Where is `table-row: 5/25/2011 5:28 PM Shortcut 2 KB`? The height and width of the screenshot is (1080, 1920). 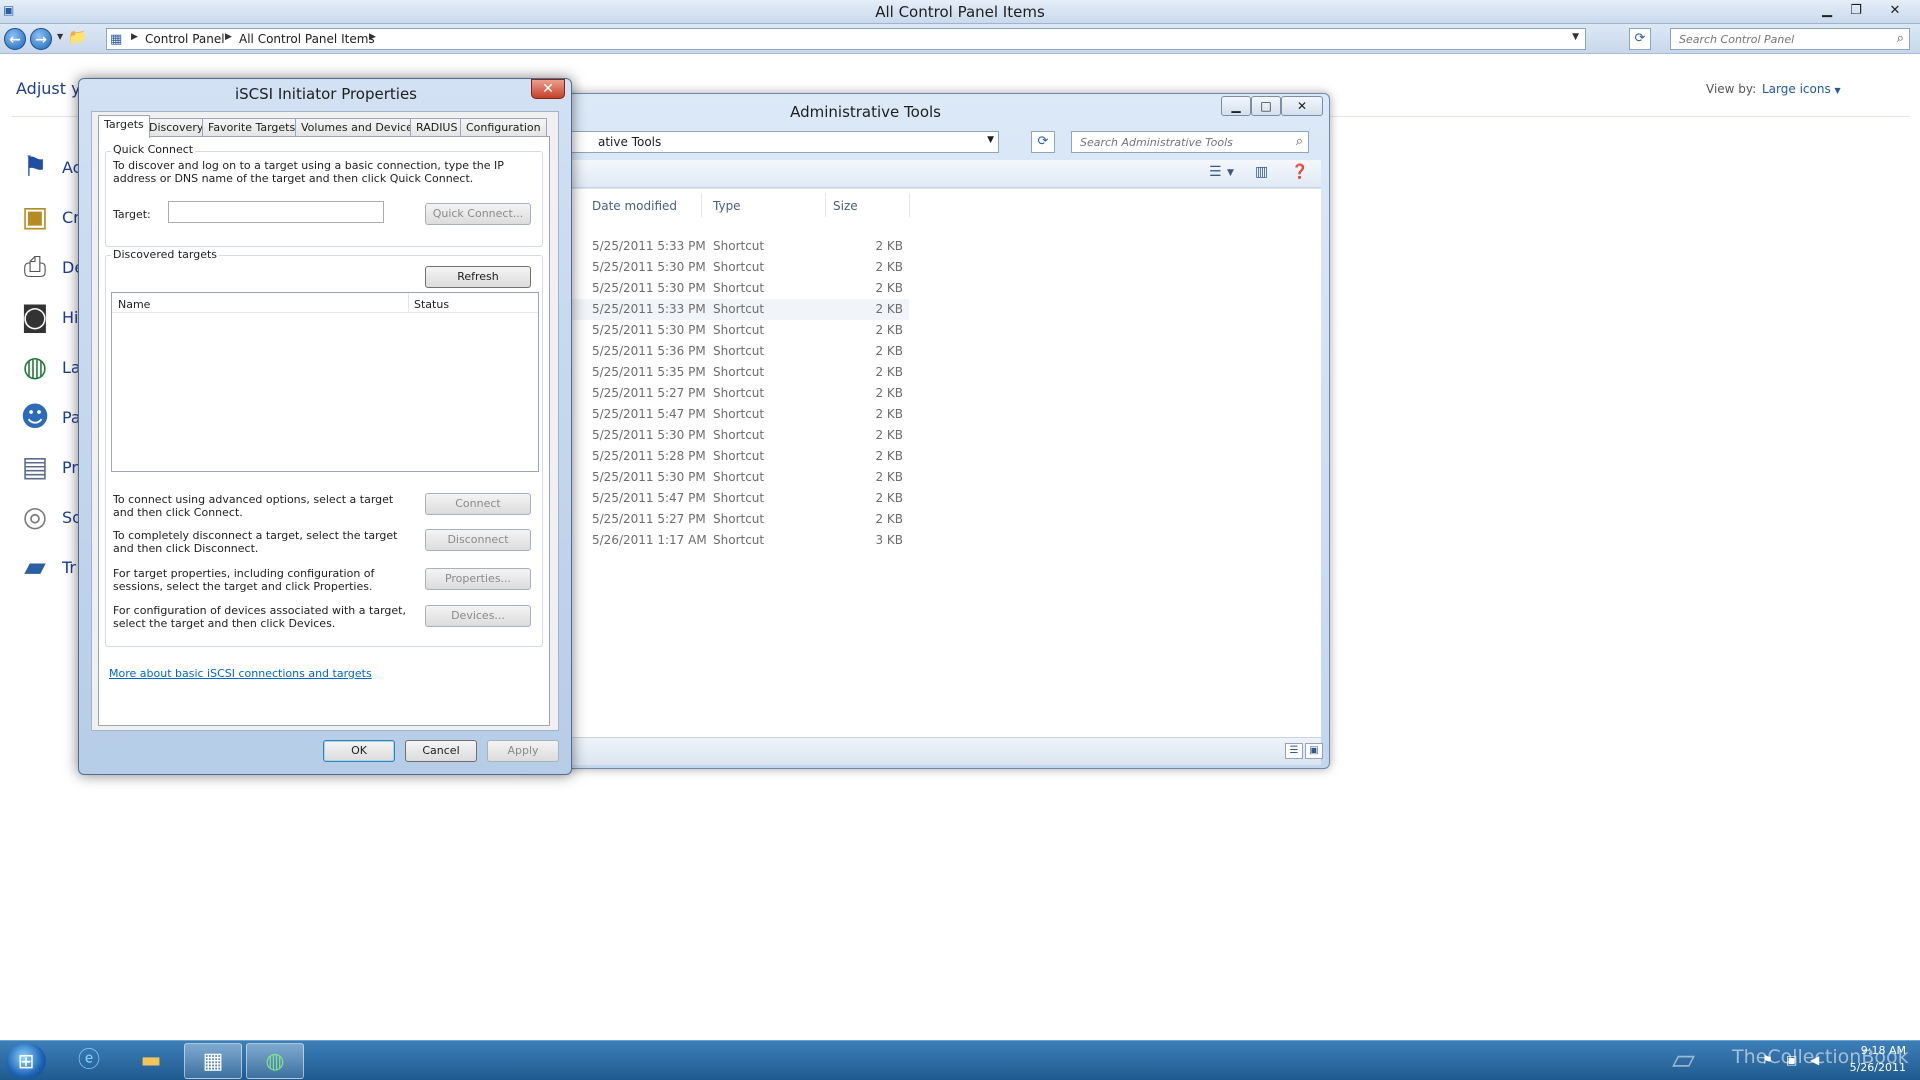
table-row: 5/25/2011 5:28 PM Shortcut 2 KB is located at coordinates (719, 456).